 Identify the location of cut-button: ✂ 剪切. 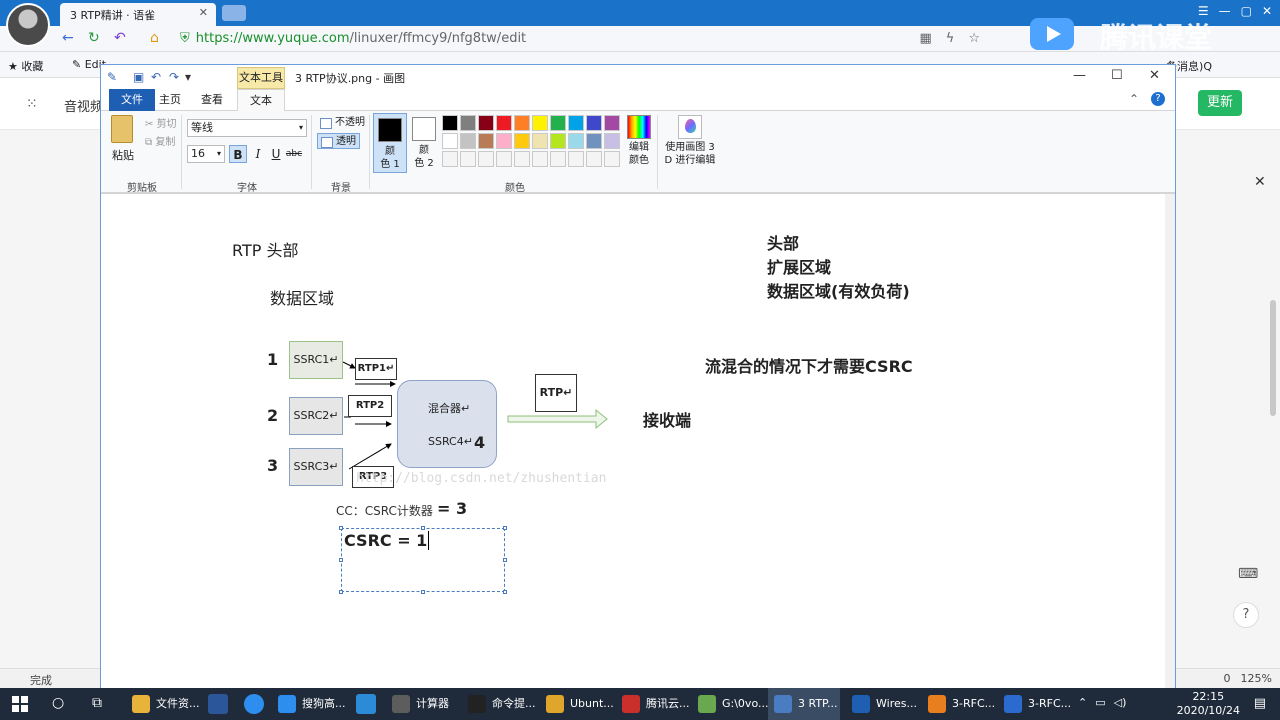
(161, 122).